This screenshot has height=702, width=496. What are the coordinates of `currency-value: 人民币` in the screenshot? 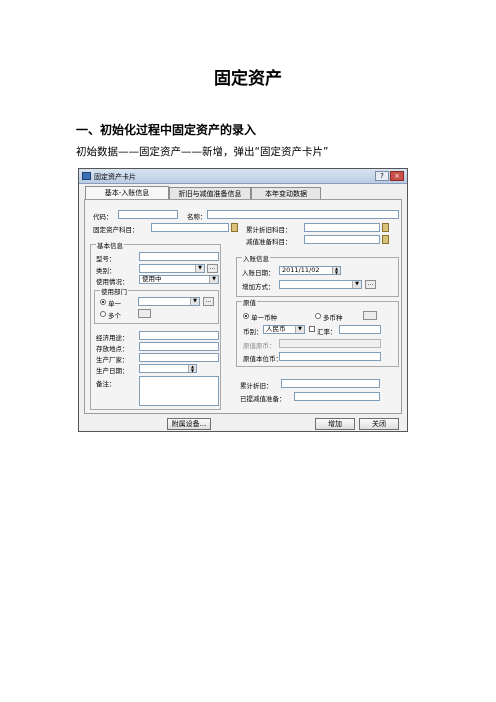 It's located at (276, 329).